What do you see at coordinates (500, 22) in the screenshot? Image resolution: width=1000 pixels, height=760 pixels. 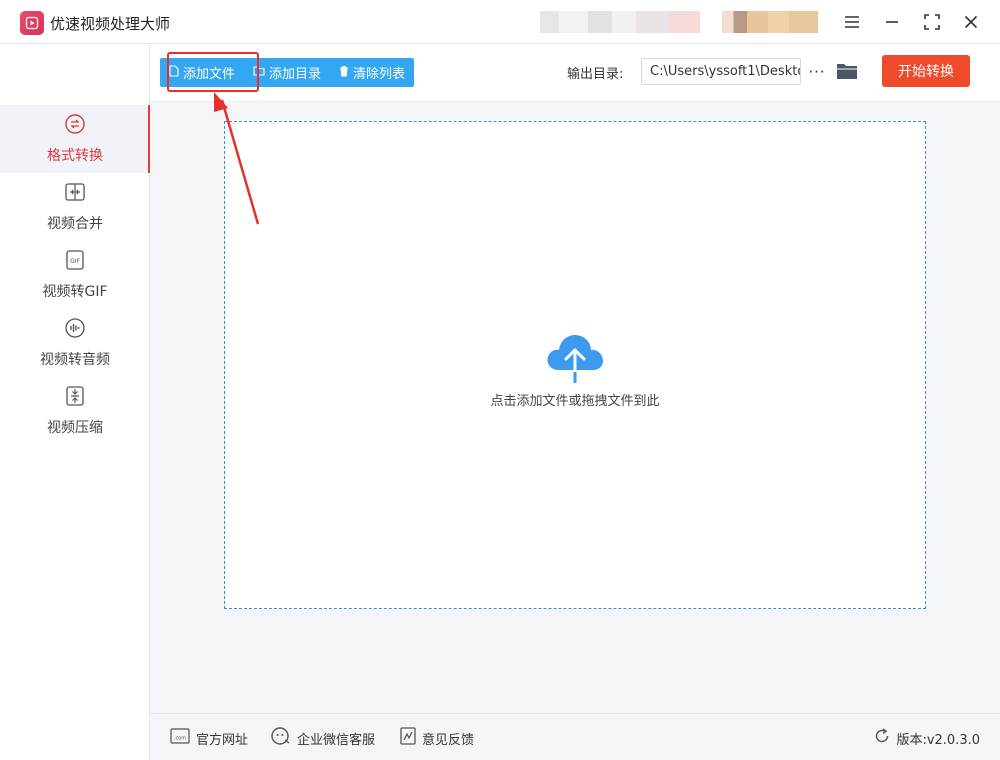 I see `title-bar: 优速视频处理大师` at bounding box center [500, 22].